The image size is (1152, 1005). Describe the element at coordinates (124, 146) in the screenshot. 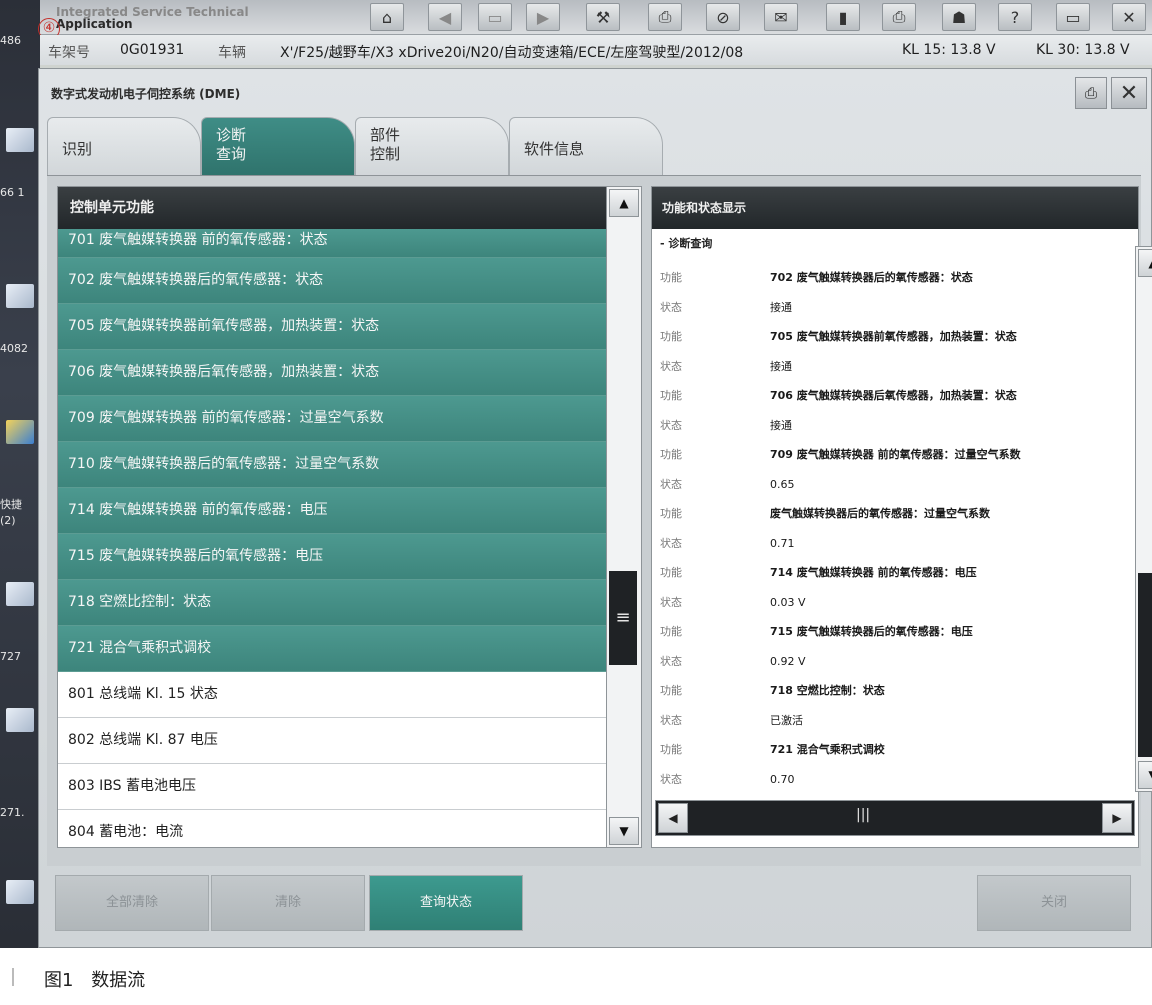

I see `tab-identification: 识别` at that location.